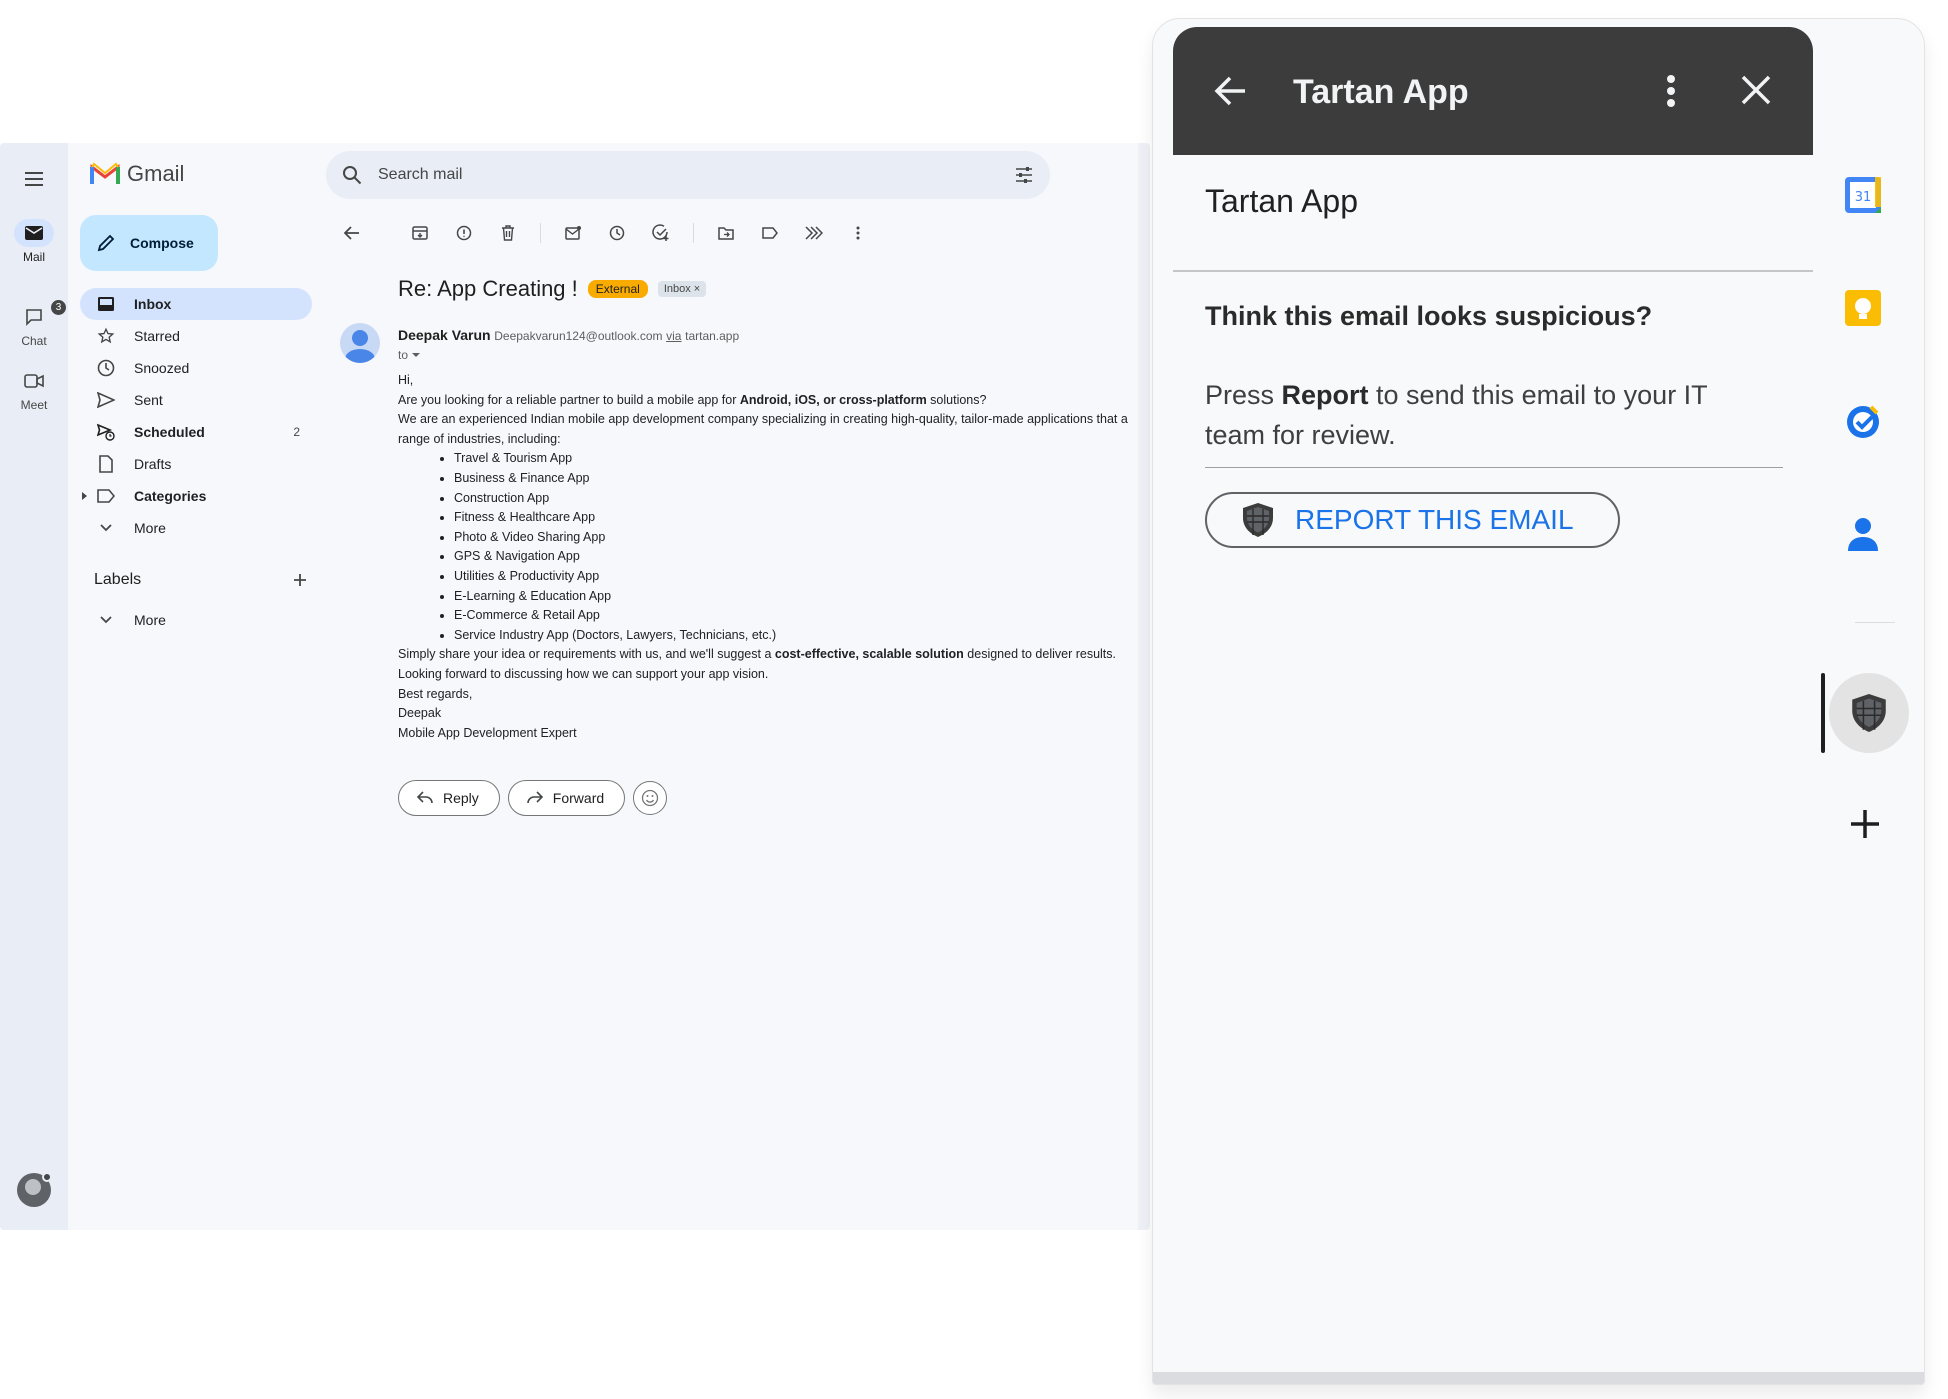 The image size is (1948, 1399). I want to click on close-icon, so click(1756, 90).